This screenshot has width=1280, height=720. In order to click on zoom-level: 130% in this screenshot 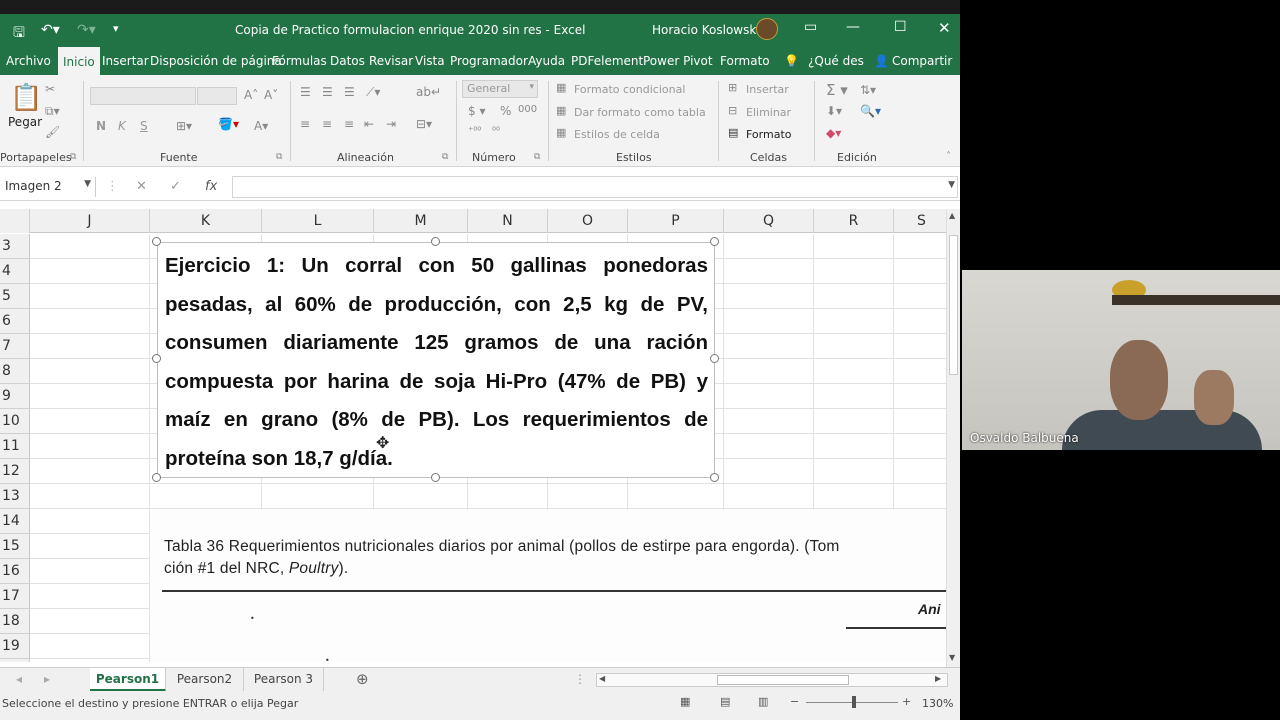, I will do `click(937, 703)`.